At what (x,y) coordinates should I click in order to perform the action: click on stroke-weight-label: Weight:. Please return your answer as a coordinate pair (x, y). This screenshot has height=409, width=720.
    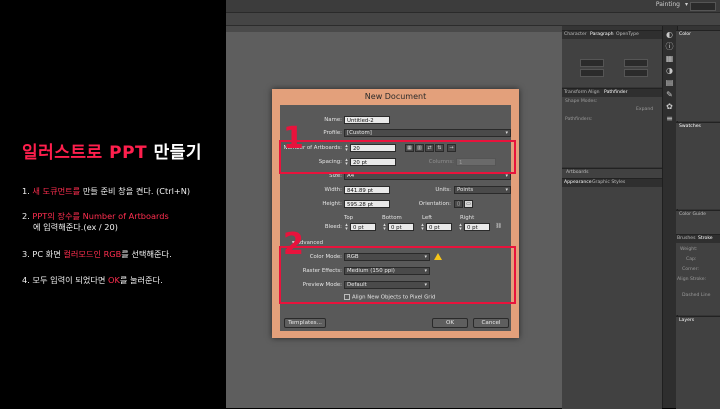
    Looking at the image, I should click on (689, 249).